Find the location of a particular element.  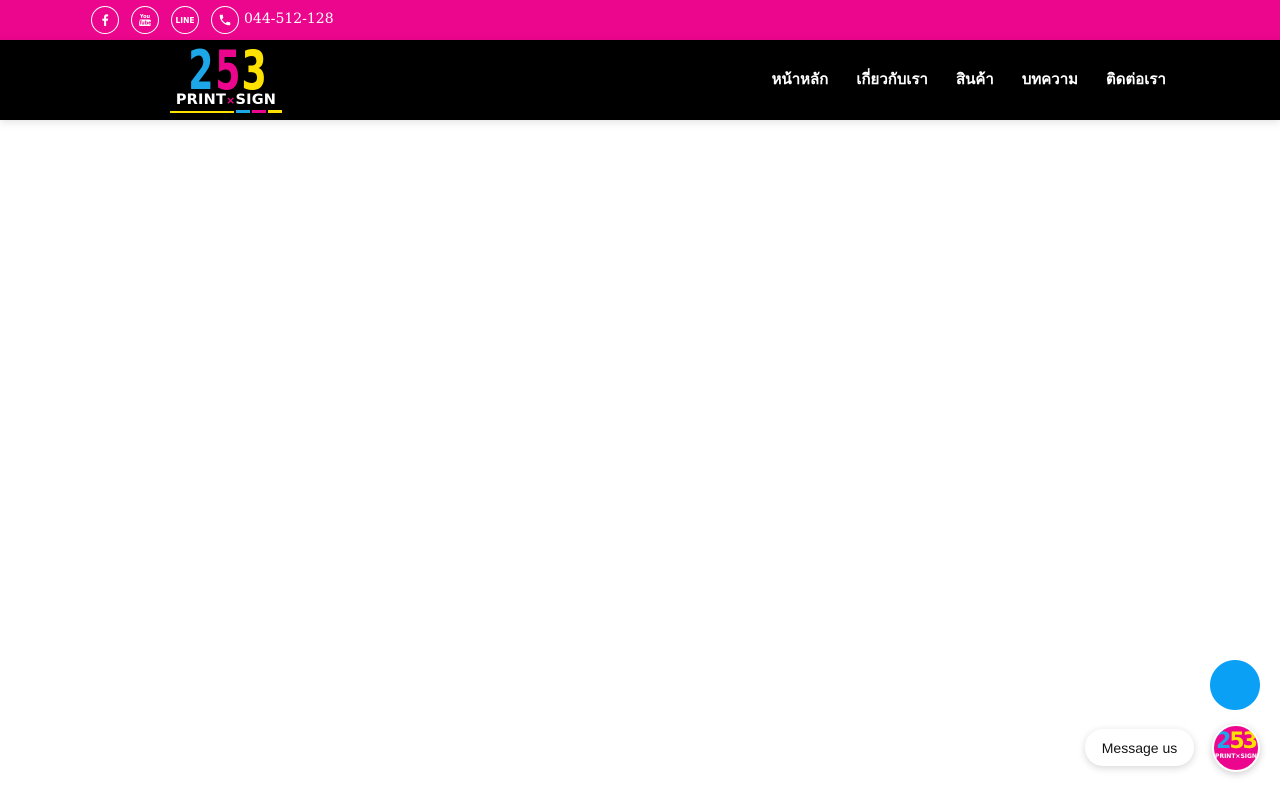

line-icon: LINE is located at coordinates (185, 20).